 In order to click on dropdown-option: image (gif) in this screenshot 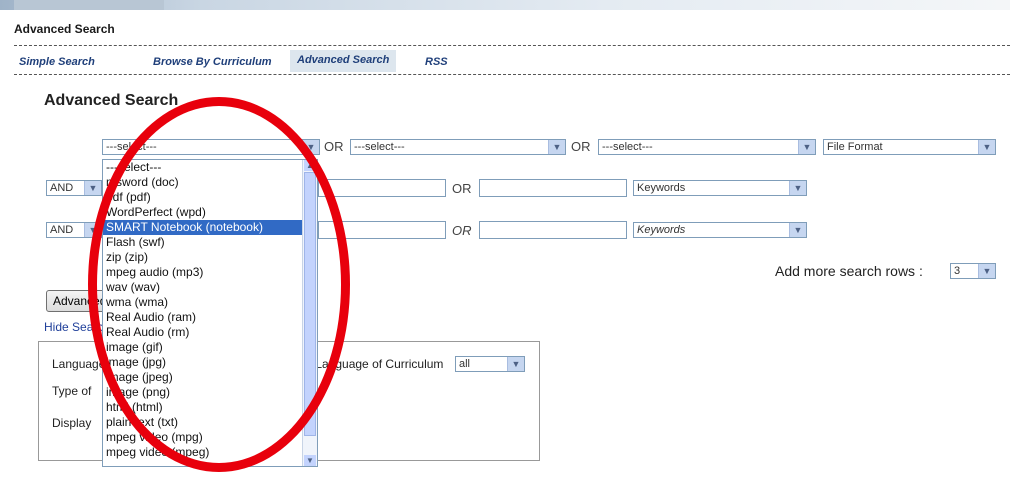, I will do `click(210, 347)`.